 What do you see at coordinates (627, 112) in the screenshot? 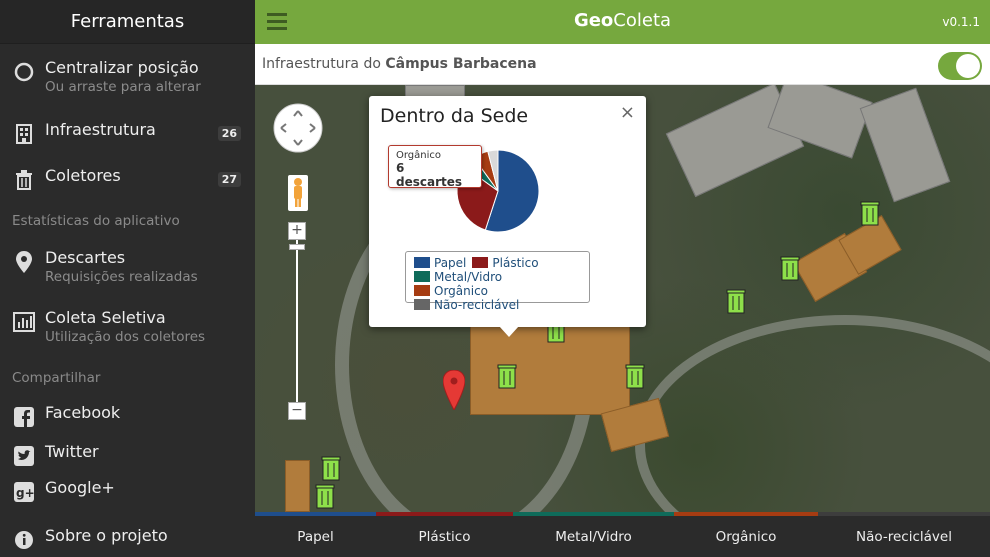
I see `close-icon: ×` at bounding box center [627, 112].